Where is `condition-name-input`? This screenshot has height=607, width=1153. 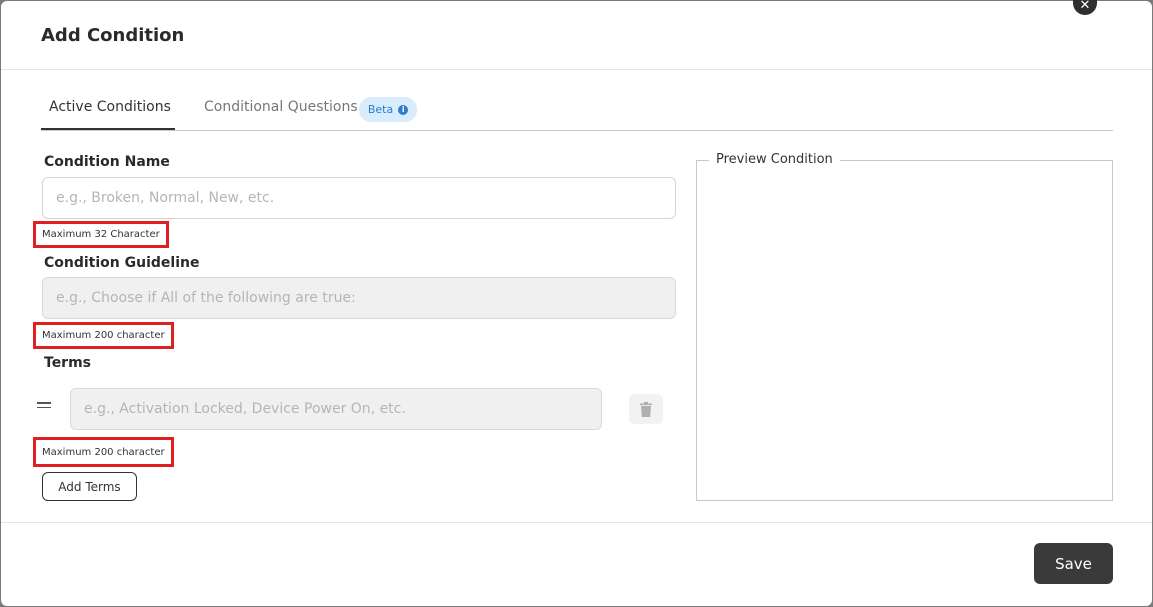 condition-name-input is located at coordinates (359, 198).